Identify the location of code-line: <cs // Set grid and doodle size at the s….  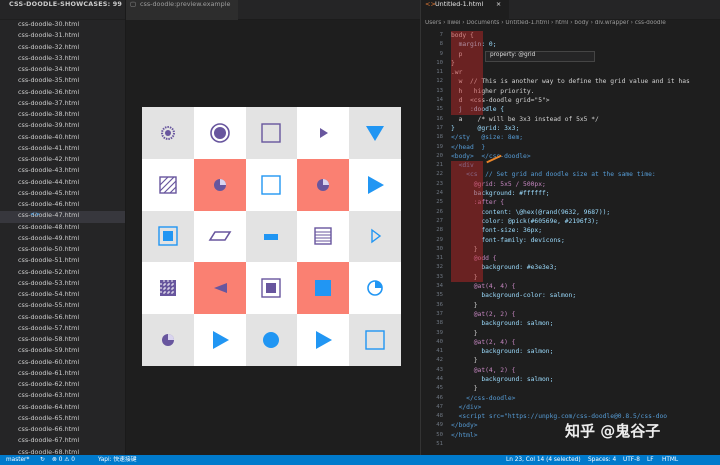
(583, 174).